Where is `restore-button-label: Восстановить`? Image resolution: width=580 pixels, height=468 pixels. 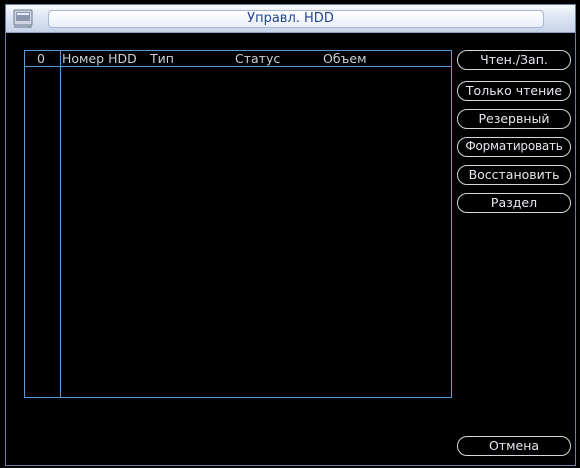 restore-button-label: Восстановить is located at coordinates (514, 174).